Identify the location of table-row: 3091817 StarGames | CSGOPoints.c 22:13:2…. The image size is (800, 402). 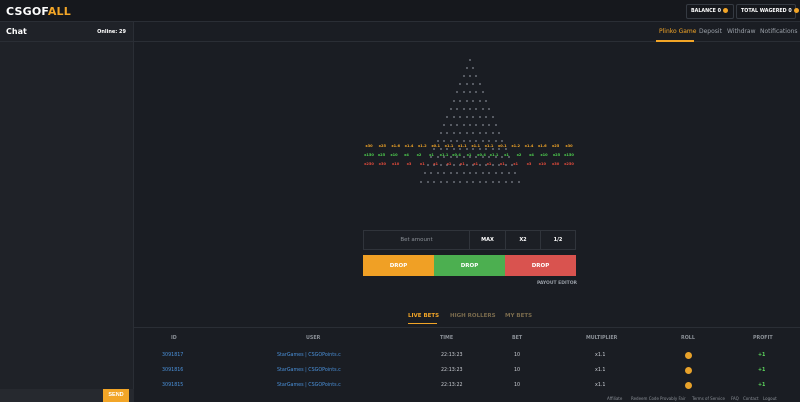
(467, 356).